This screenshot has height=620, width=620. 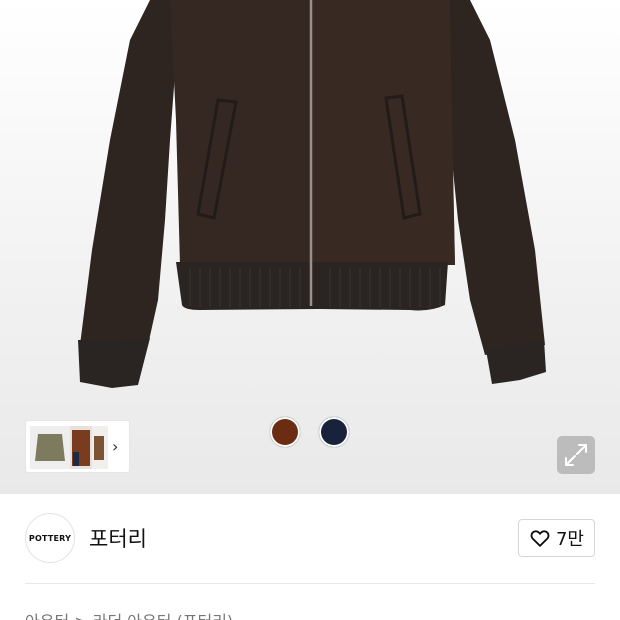 I want to click on expand-button, so click(x=576, y=455).